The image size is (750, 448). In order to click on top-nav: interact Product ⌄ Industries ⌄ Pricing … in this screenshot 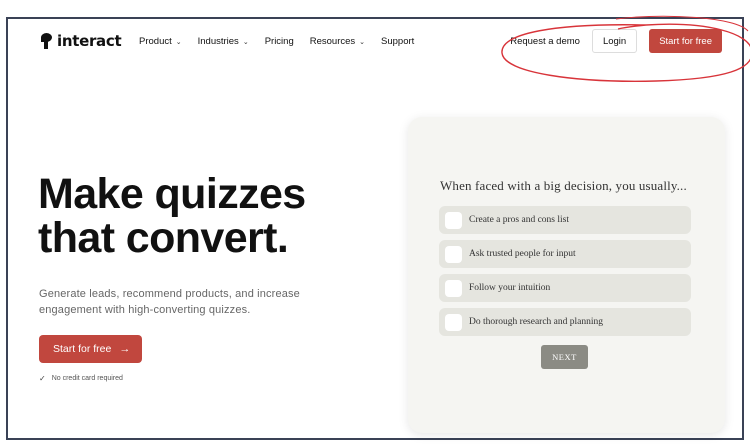, I will do `click(375, 41)`.